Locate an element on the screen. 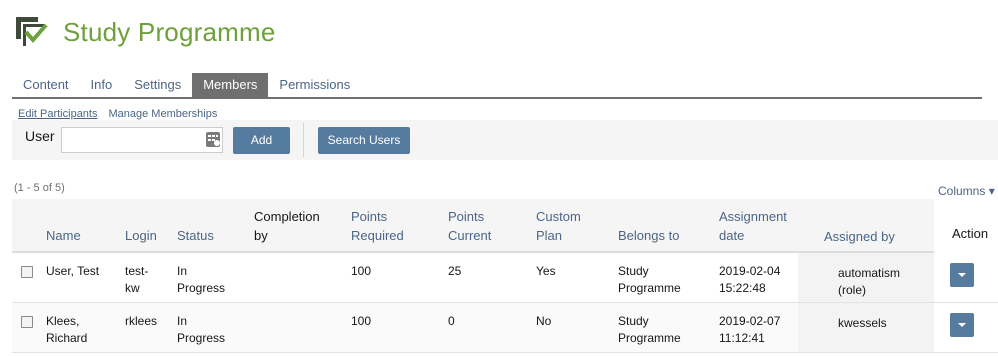 This screenshot has width=998, height=356. toolbar-divider is located at coordinates (303, 140).